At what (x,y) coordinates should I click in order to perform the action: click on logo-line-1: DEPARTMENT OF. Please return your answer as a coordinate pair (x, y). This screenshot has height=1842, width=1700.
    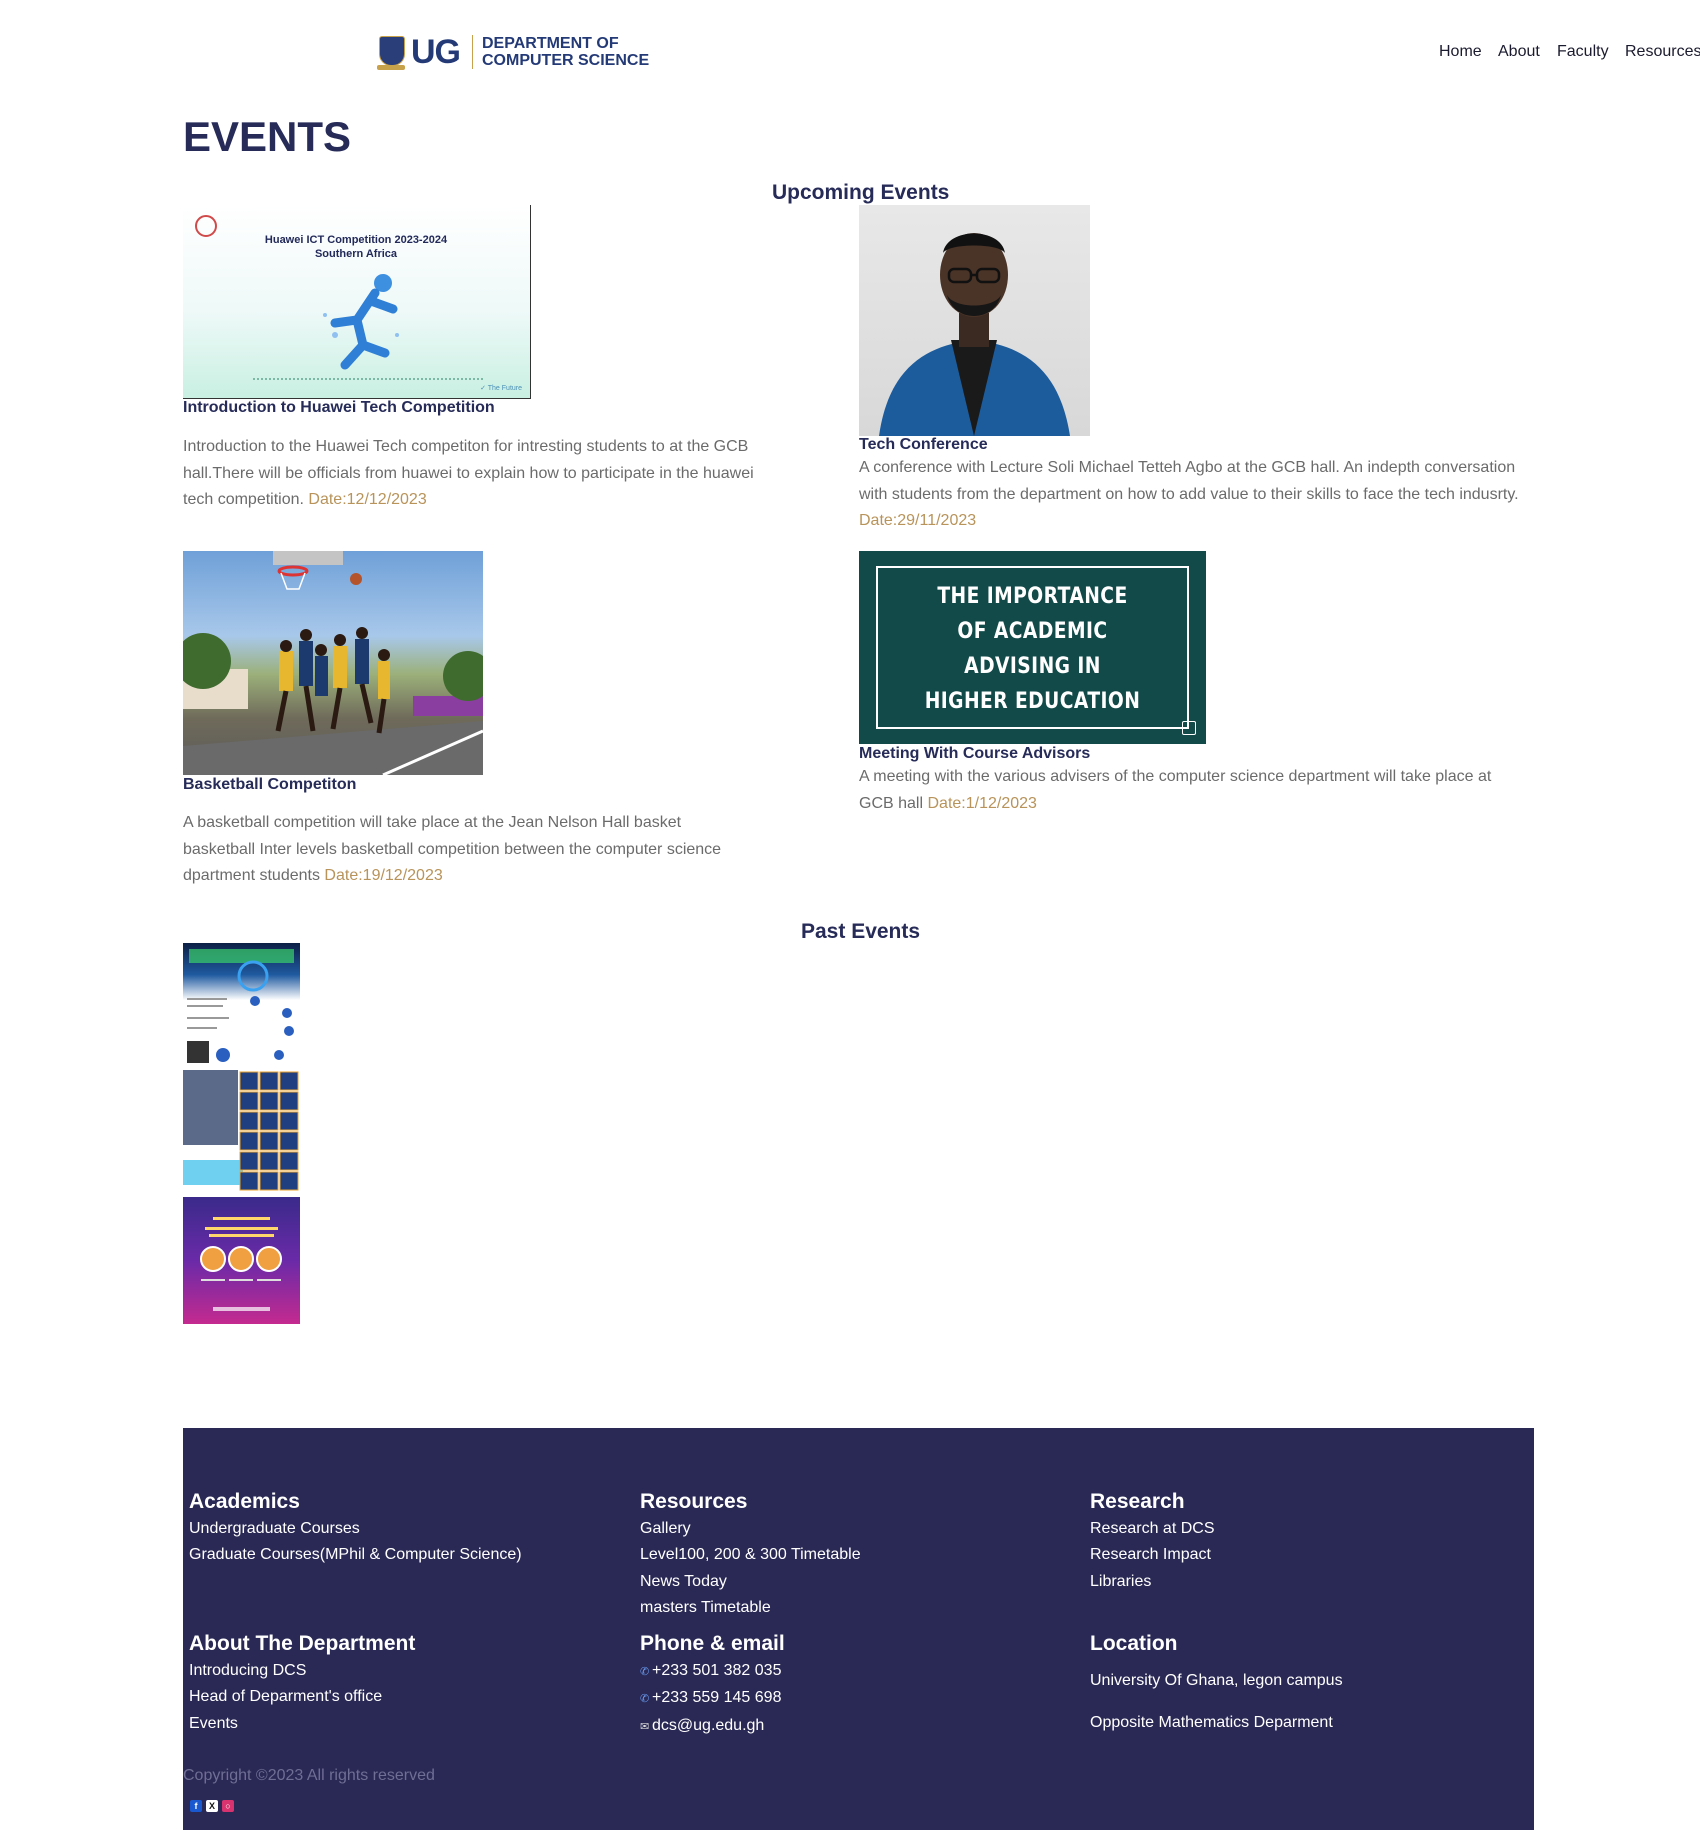
    Looking at the image, I should click on (550, 43).